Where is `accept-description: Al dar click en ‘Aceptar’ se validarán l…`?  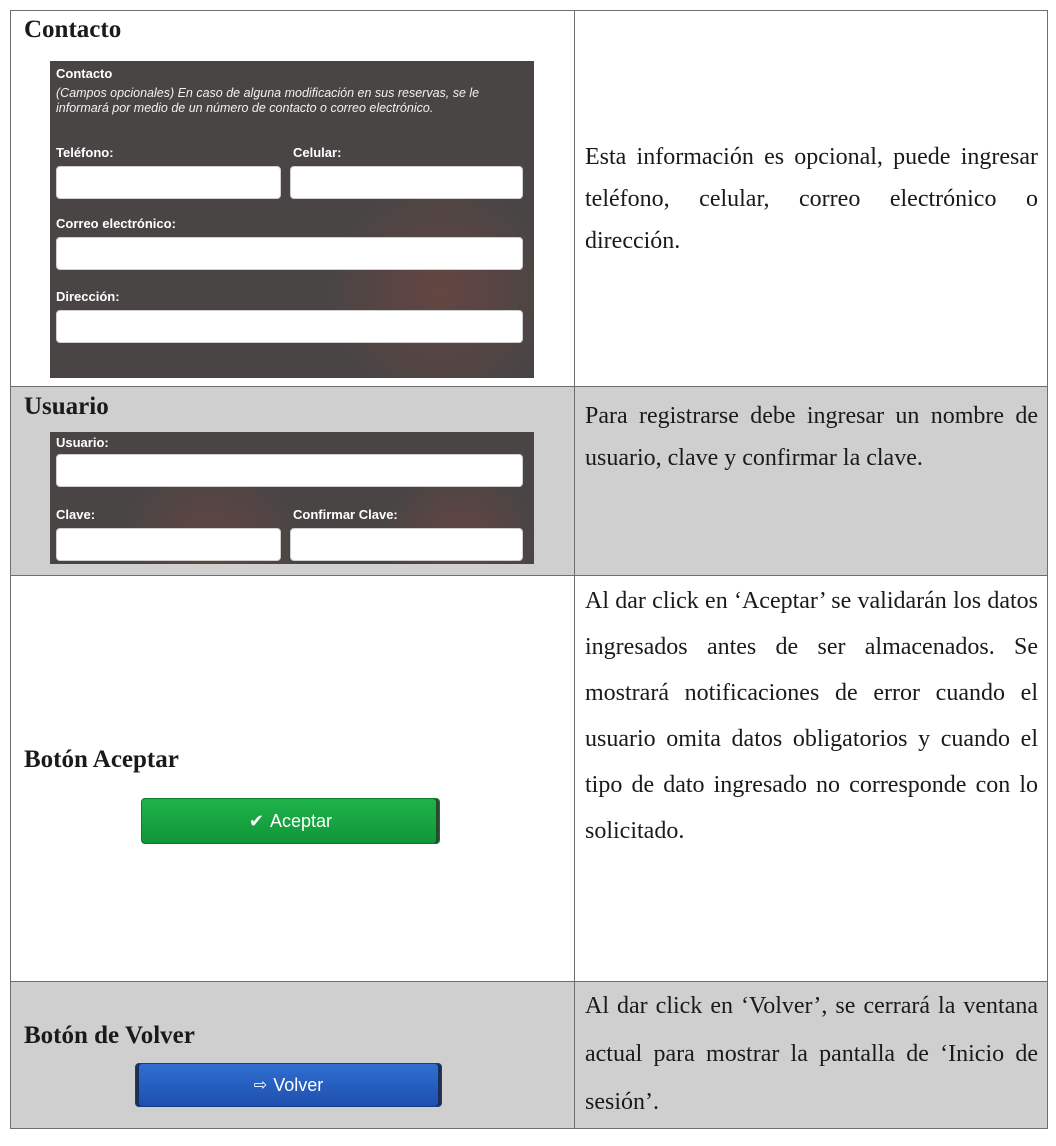 accept-description: Al dar click en ‘Aceptar’ se validarán l… is located at coordinates (811, 716).